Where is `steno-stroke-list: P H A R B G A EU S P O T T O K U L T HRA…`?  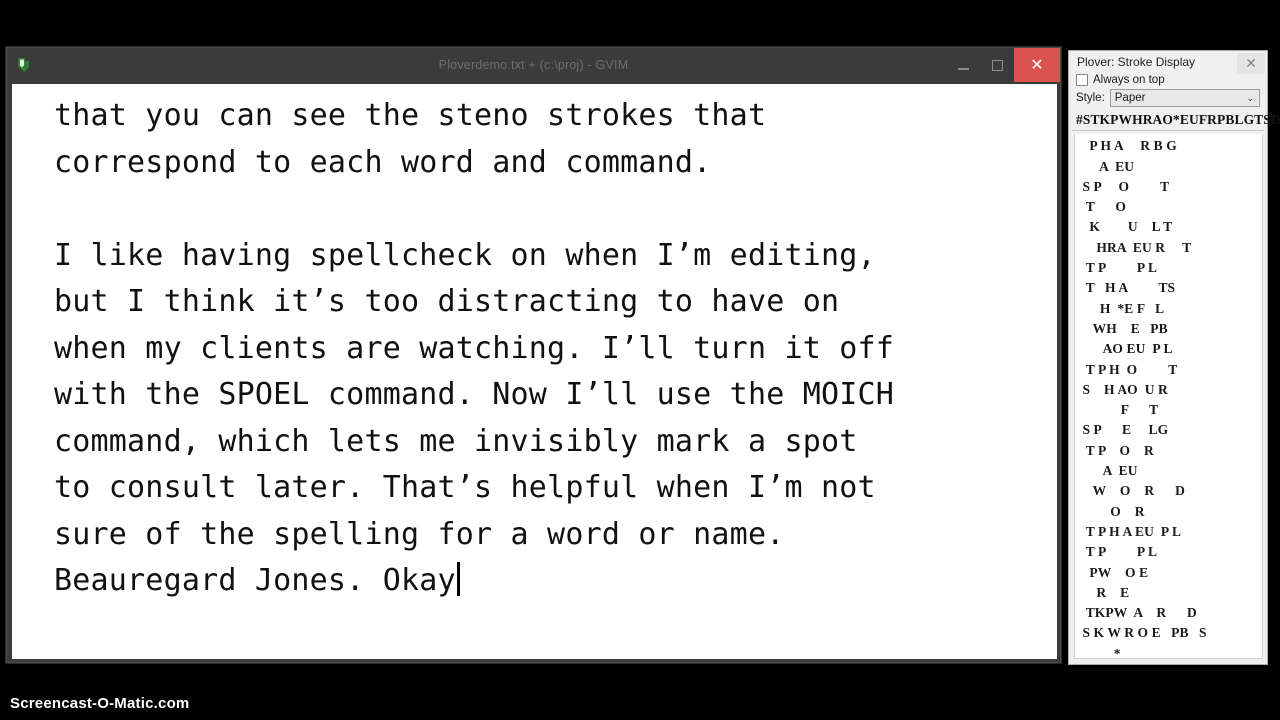 steno-stroke-list: P H A R B G A EU S P O T T O K U L T HRA… is located at coordinates (1168, 396).